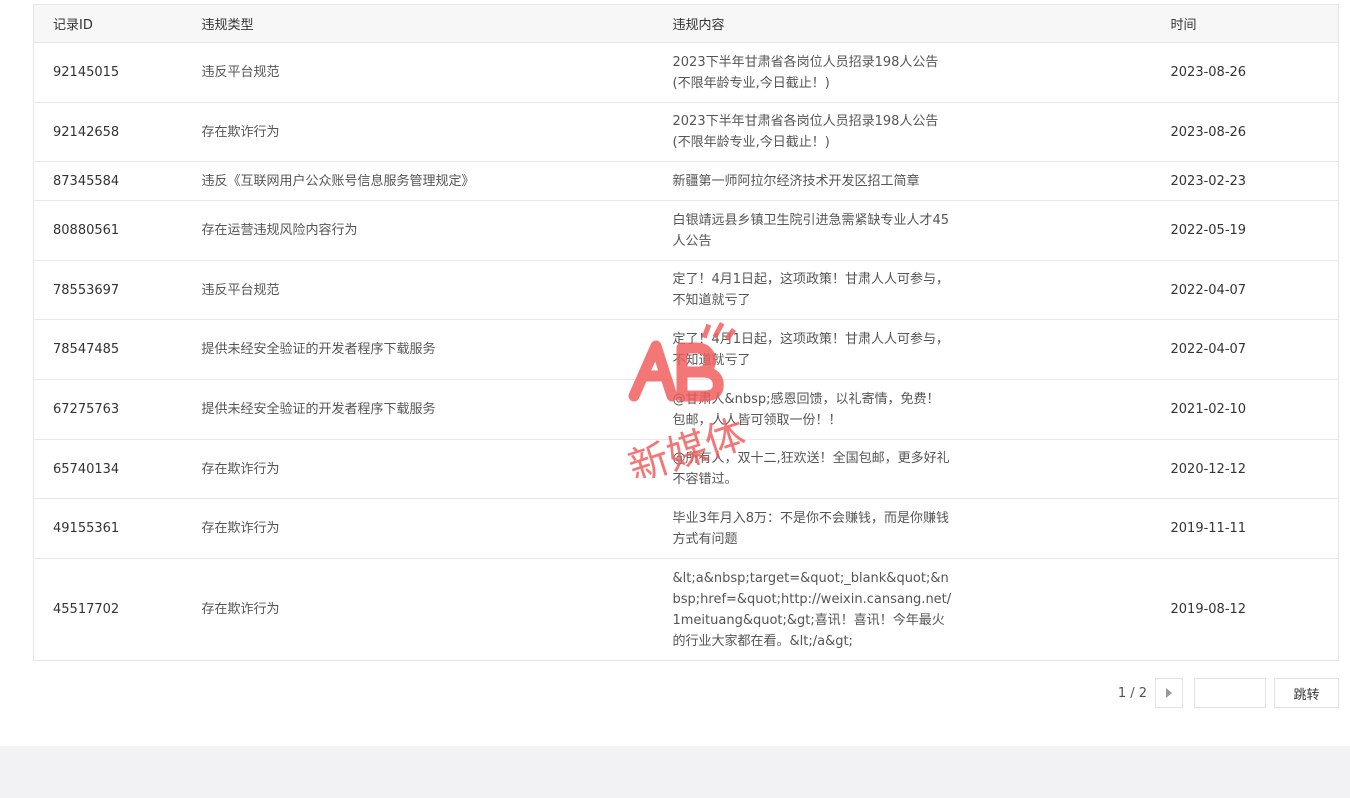  I want to click on violation-content-text: 白银靖远县乡镇卫生院引进急需紧缺专业人才45人公告, so click(811, 230).